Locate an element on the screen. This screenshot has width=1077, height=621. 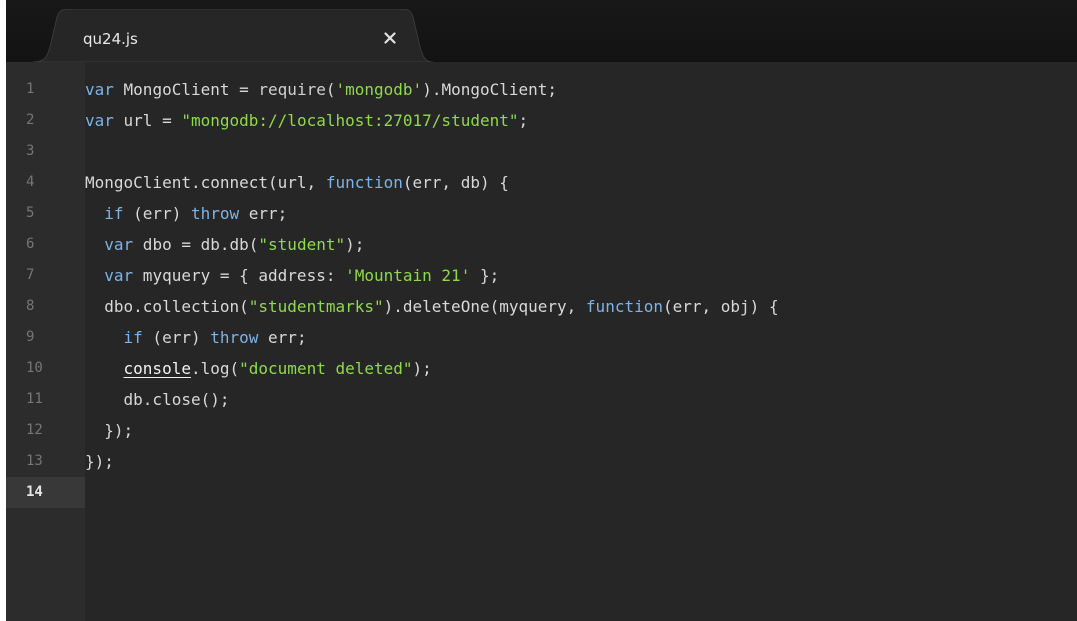
line-number: 13 is located at coordinates (34, 461).